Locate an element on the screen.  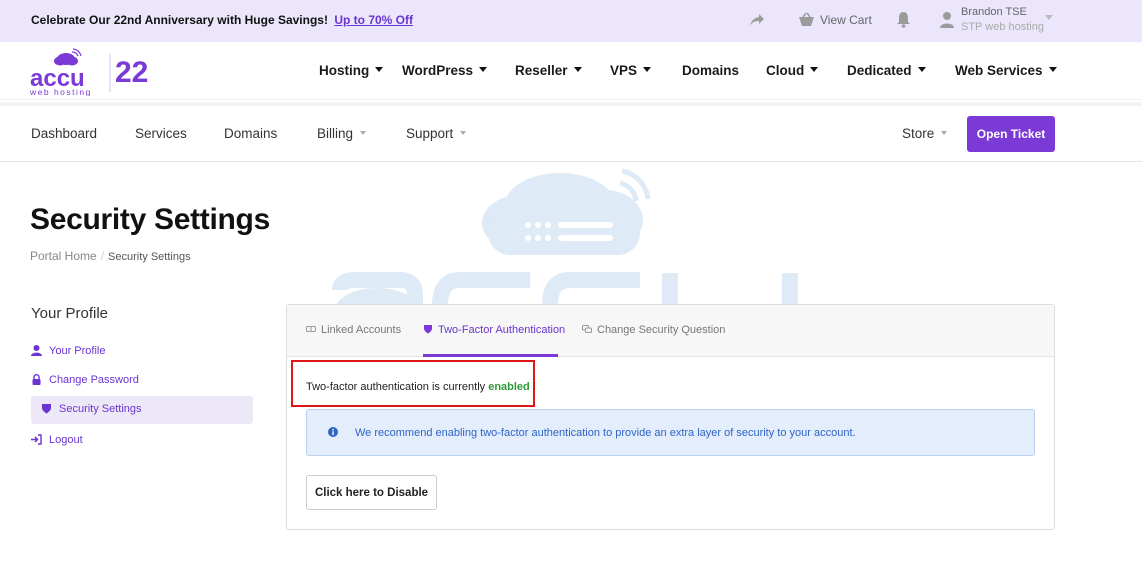
lock-icon is located at coordinates (36, 379).